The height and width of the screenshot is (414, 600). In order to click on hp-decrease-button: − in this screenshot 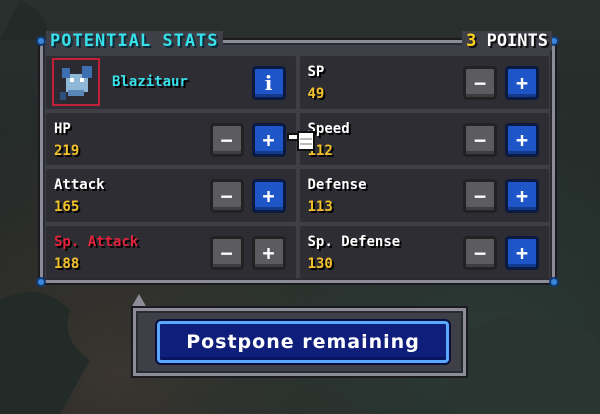, I will do `click(226, 139)`.